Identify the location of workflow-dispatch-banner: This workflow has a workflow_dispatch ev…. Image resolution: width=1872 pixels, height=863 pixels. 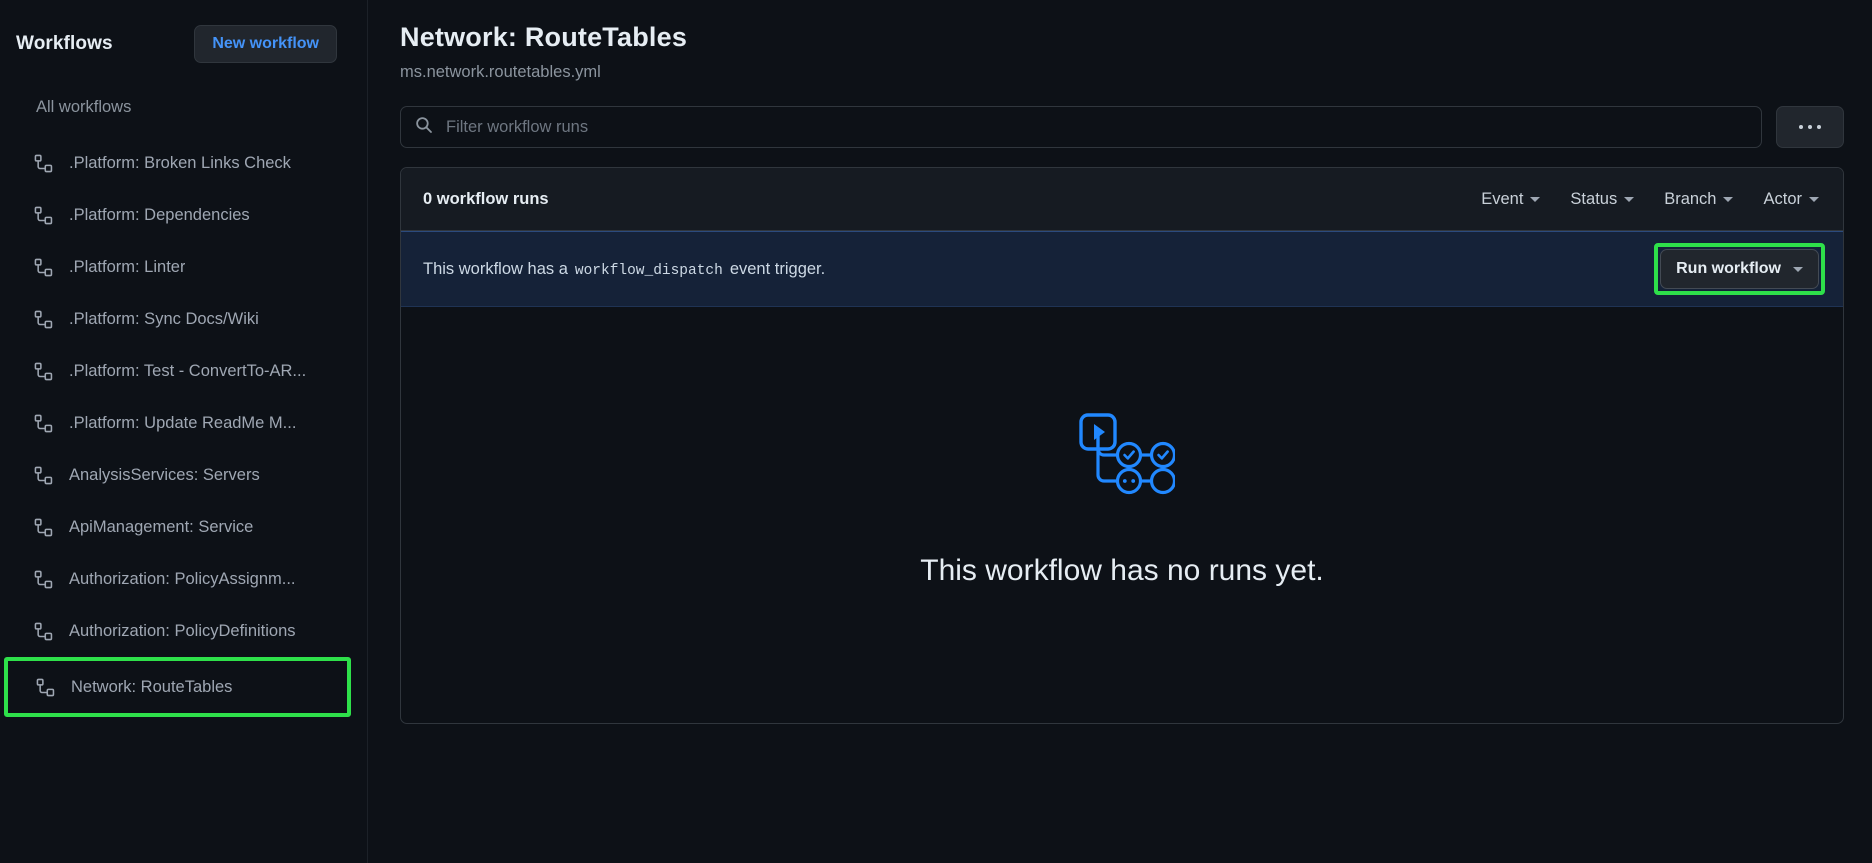
(1122, 269).